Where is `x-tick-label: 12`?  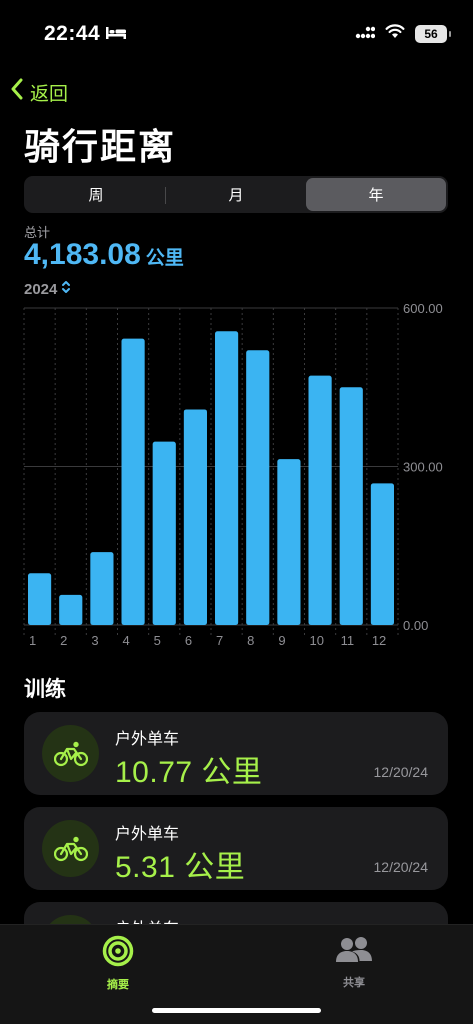
x-tick-label: 12 is located at coordinates (379, 640).